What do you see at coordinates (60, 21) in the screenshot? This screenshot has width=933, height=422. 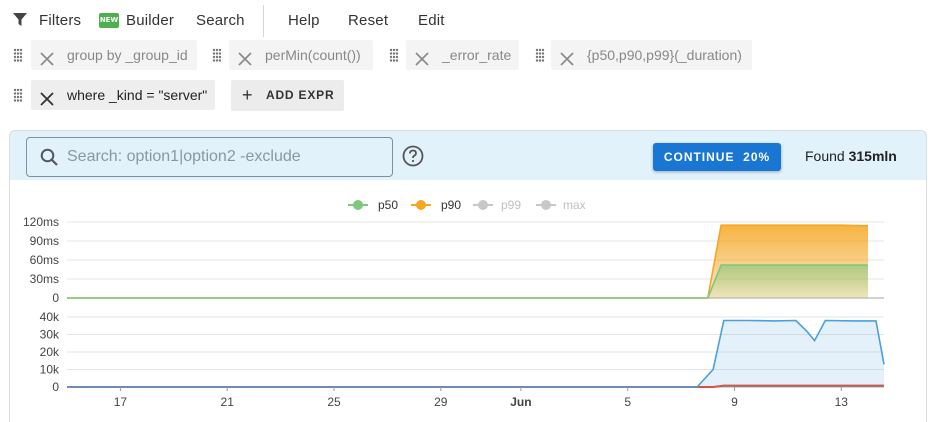 I see `filters-menu: Filters` at bounding box center [60, 21].